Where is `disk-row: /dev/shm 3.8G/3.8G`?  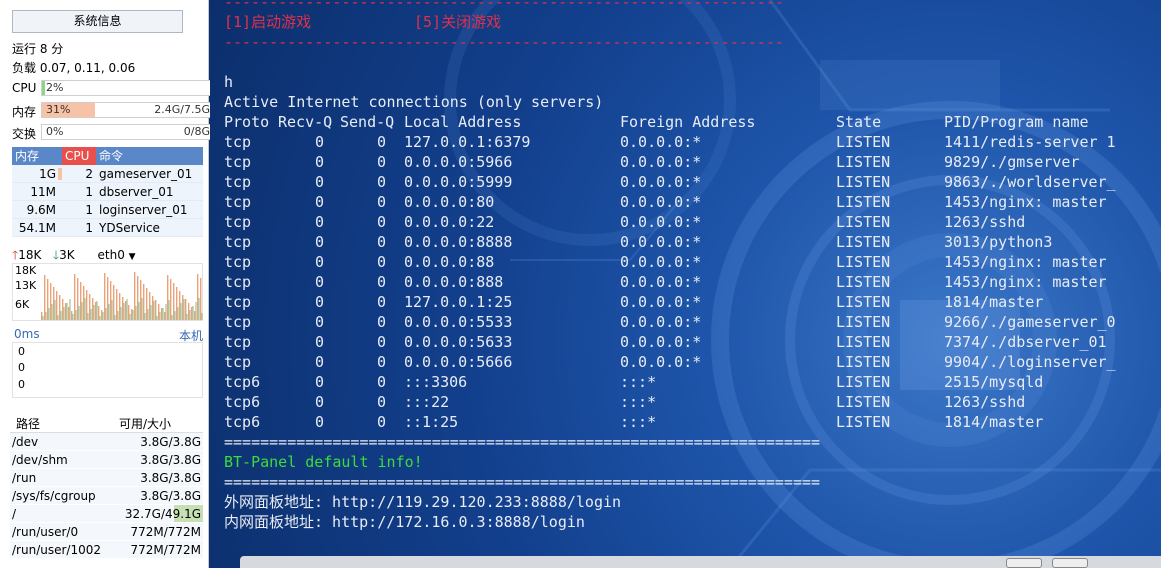 disk-row: /dev/shm 3.8G/3.8G is located at coordinates (106, 460).